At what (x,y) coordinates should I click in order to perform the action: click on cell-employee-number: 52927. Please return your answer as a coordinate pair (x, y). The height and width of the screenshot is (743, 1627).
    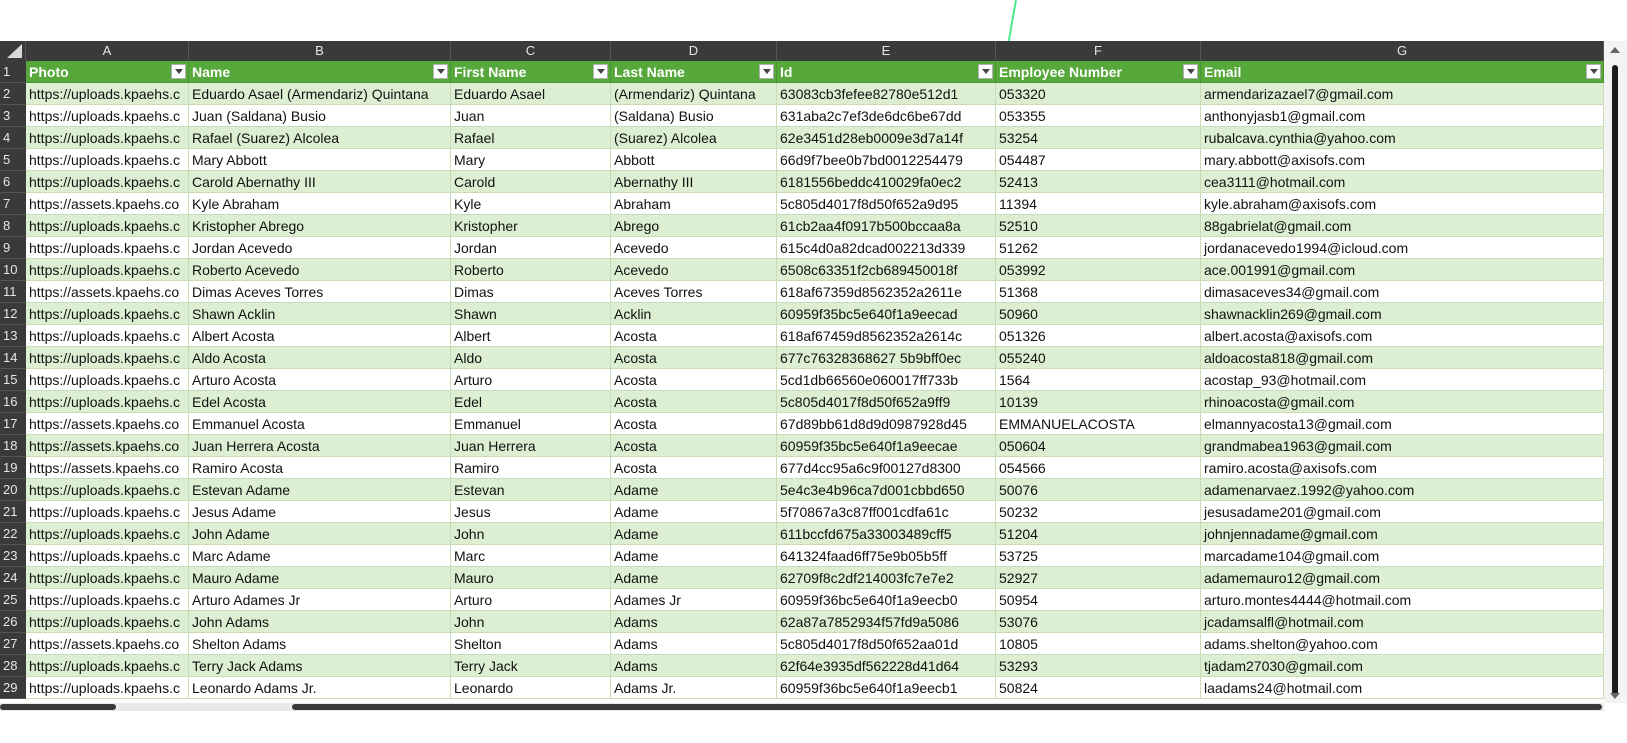
    Looking at the image, I should click on (1098, 578).